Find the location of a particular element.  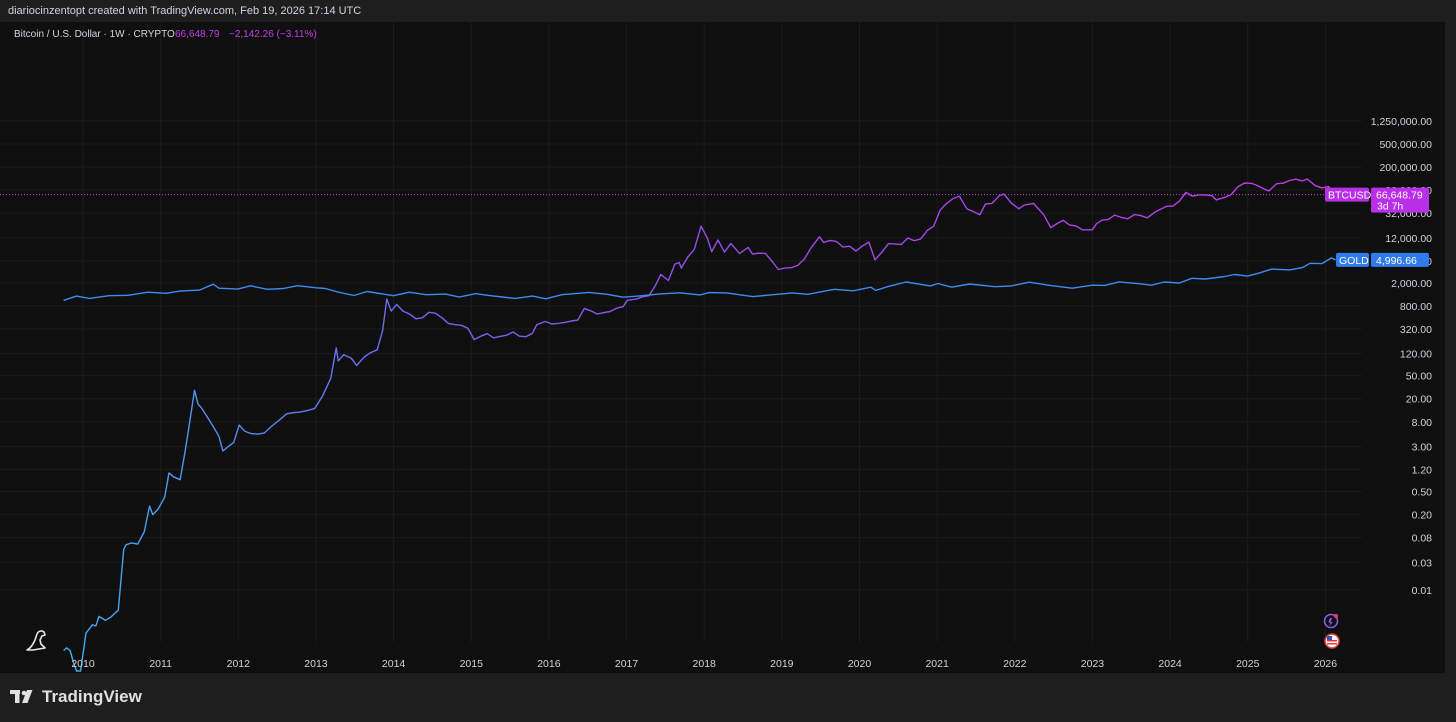

x-tick-label: 2021 is located at coordinates (937, 664).